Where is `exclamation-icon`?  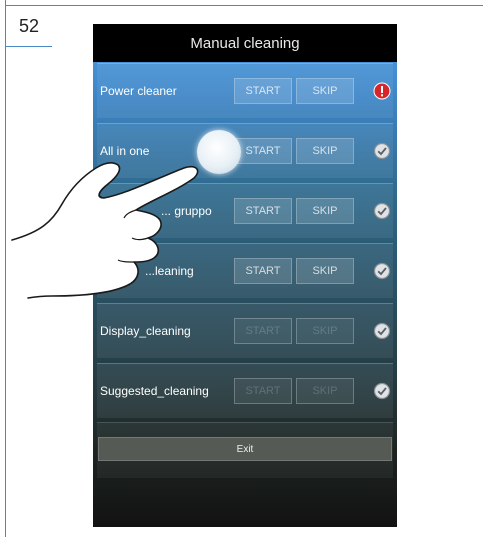
exclamation-icon is located at coordinates (382, 91).